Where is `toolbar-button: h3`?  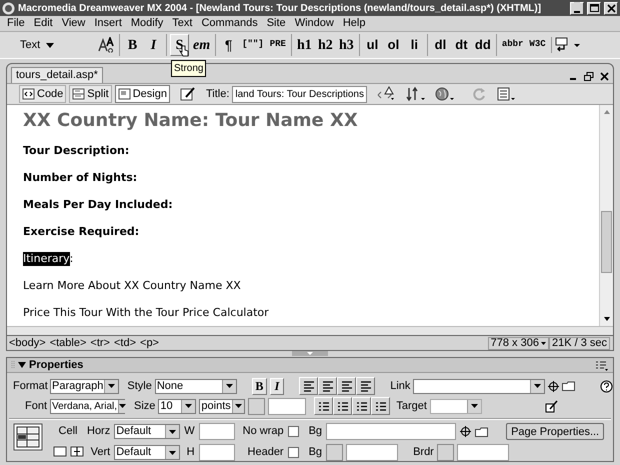 toolbar-button: h3 is located at coordinates (346, 45).